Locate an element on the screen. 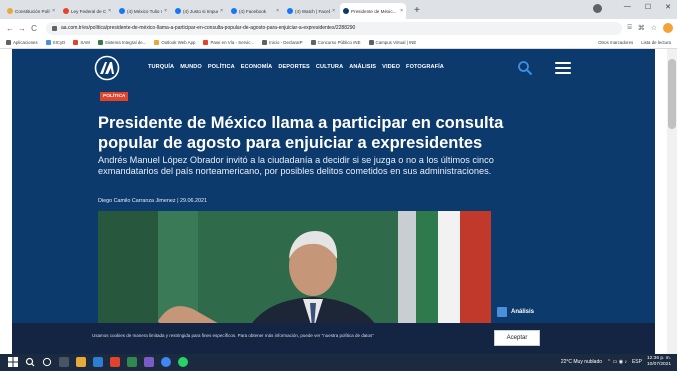 This screenshot has height=371, width=677. bookmark-item: Campus Virtual | INE is located at coordinates (392, 42).